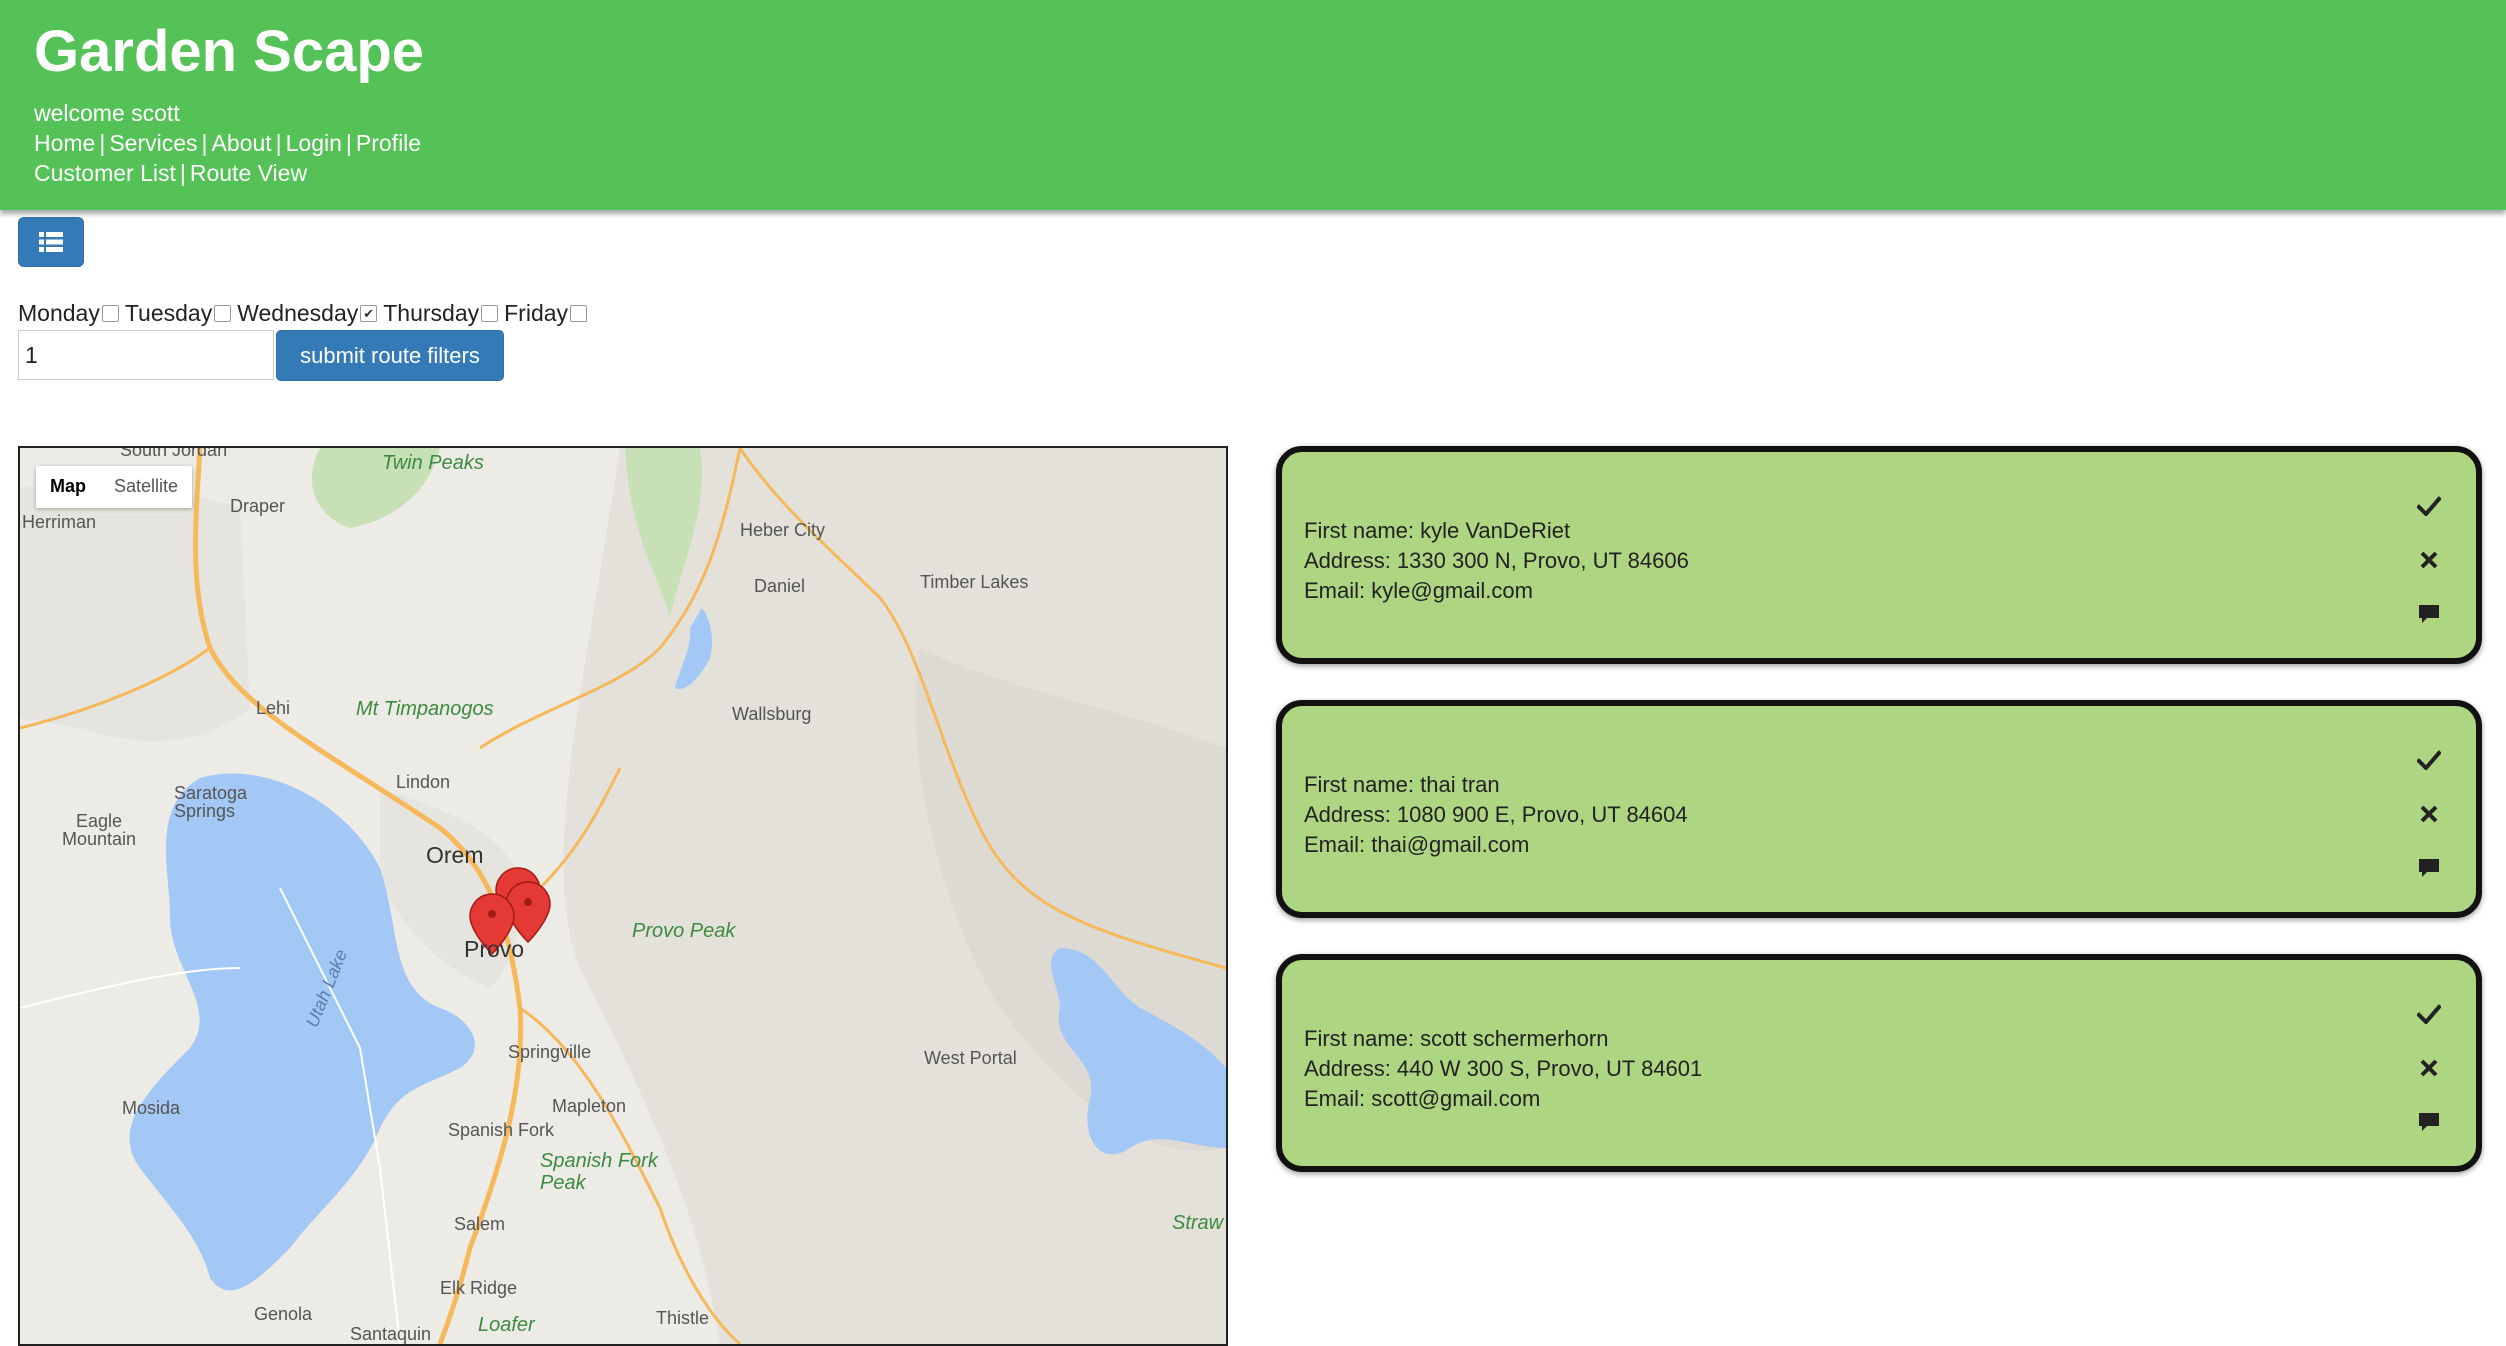  What do you see at coordinates (390, 355) in the screenshot?
I see `submit-route-filters-button: submit route filters` at bounding box center [390, 355].